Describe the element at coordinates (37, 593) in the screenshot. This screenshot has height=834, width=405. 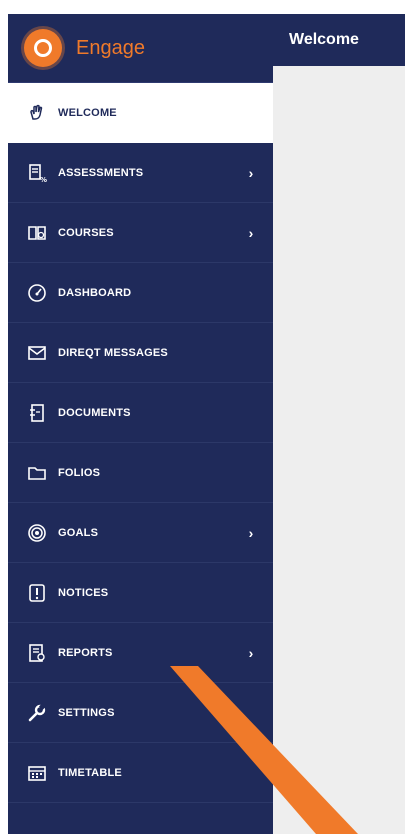
I see `notice-icon` at that location.